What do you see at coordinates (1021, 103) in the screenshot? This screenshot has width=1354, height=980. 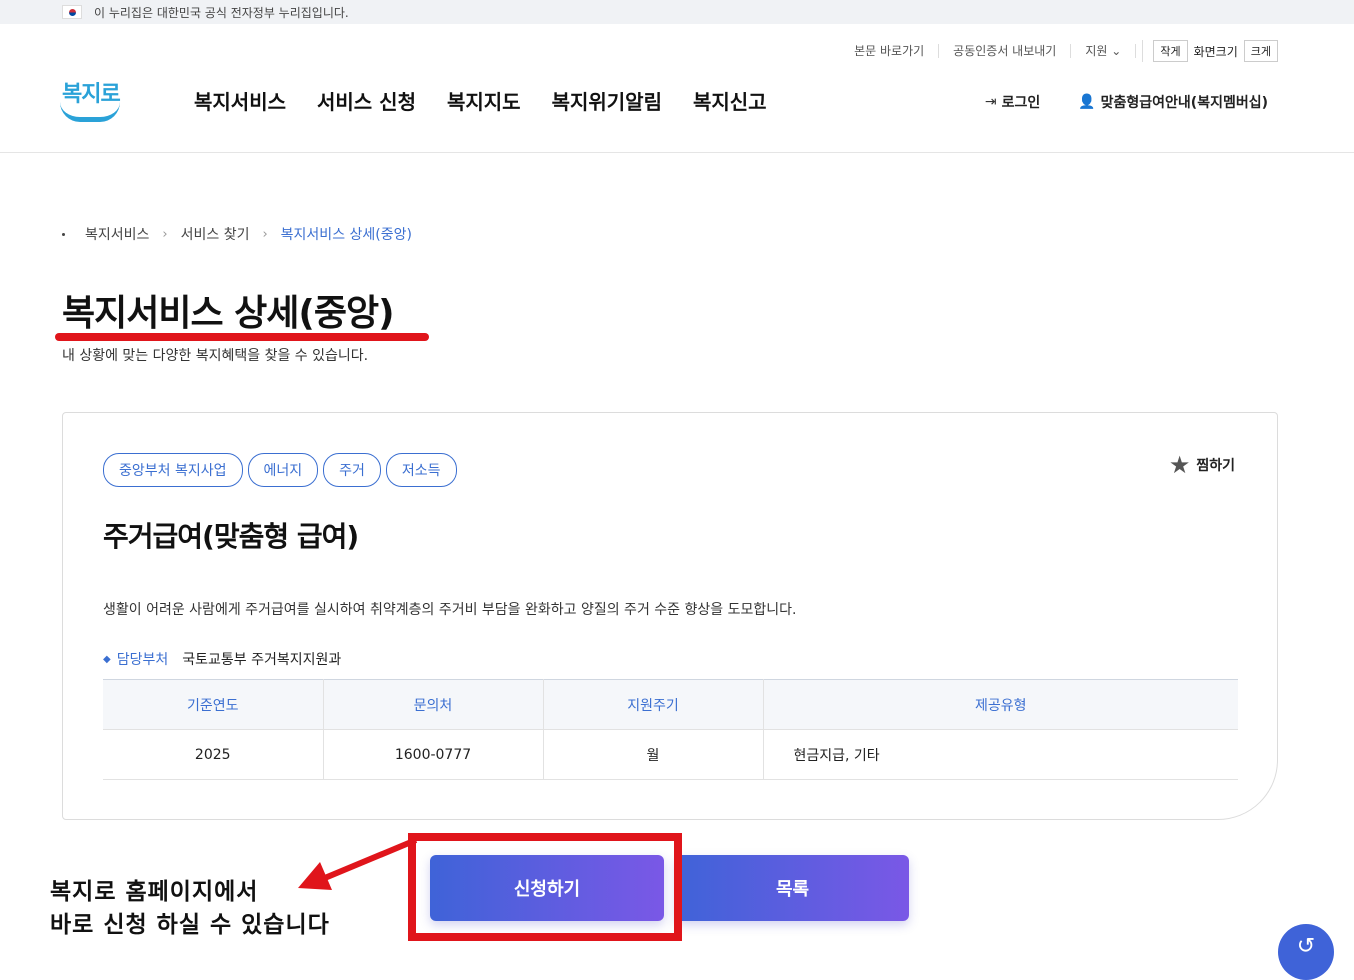 I see `login-label: 로그인` at bounding box center [1021, 103].